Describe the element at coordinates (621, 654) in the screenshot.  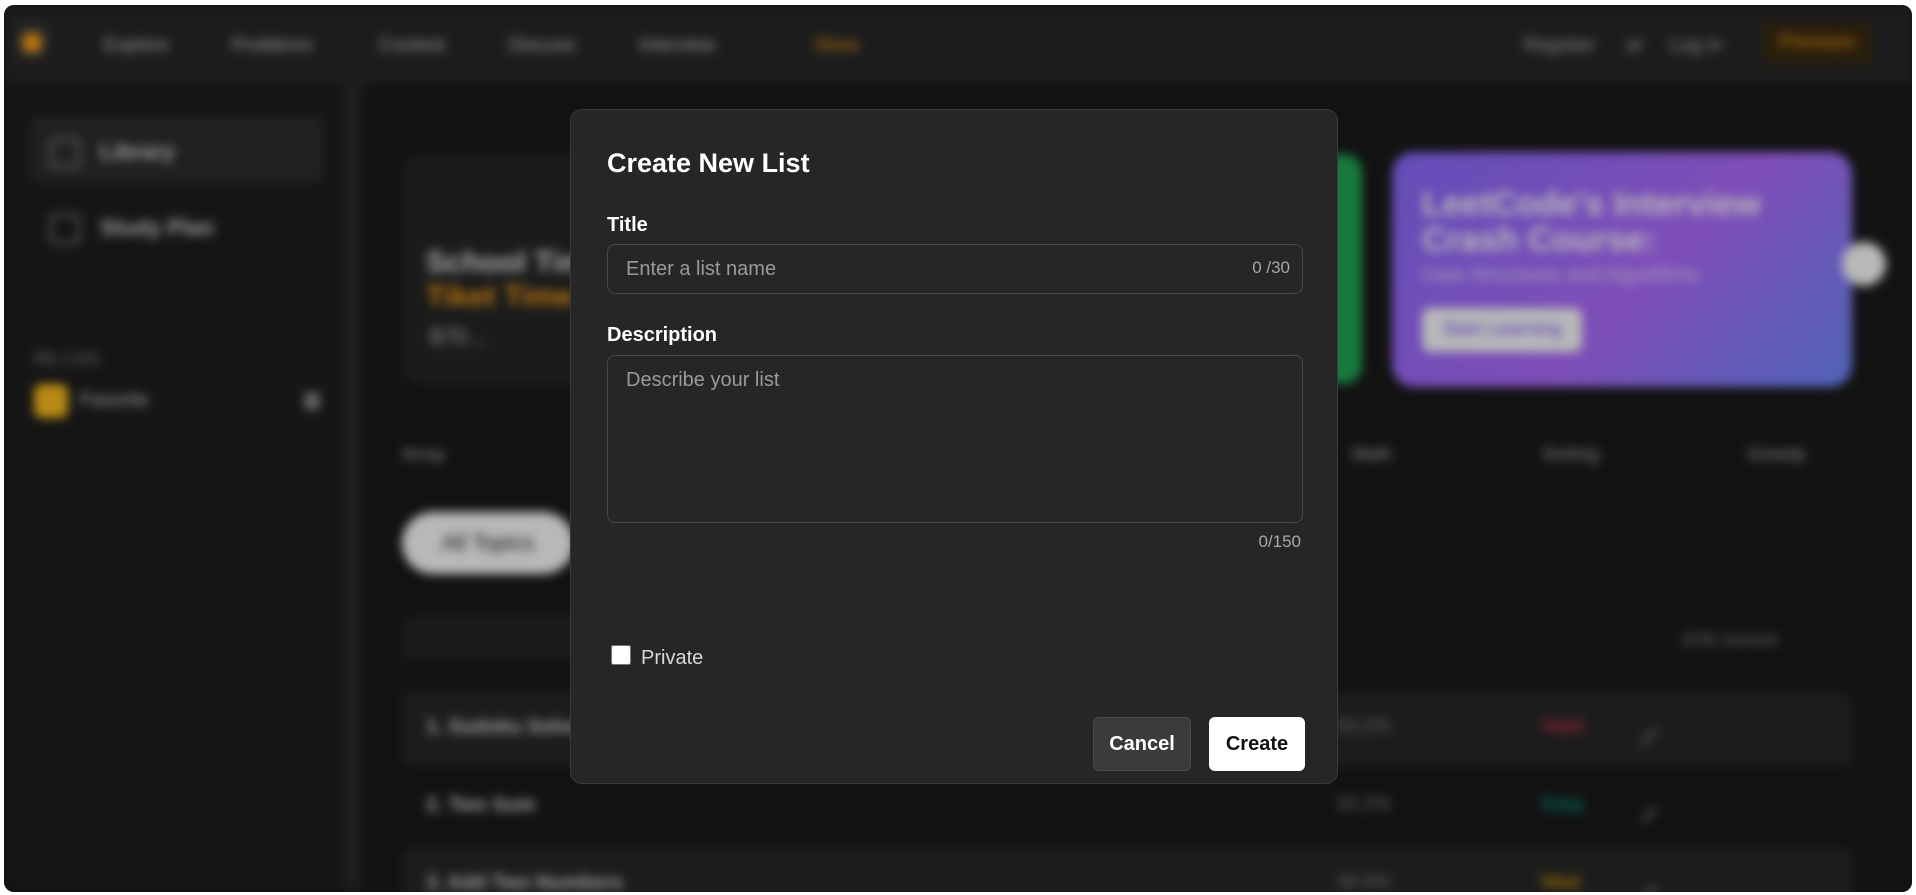
I see `private-checkbox` at that location.